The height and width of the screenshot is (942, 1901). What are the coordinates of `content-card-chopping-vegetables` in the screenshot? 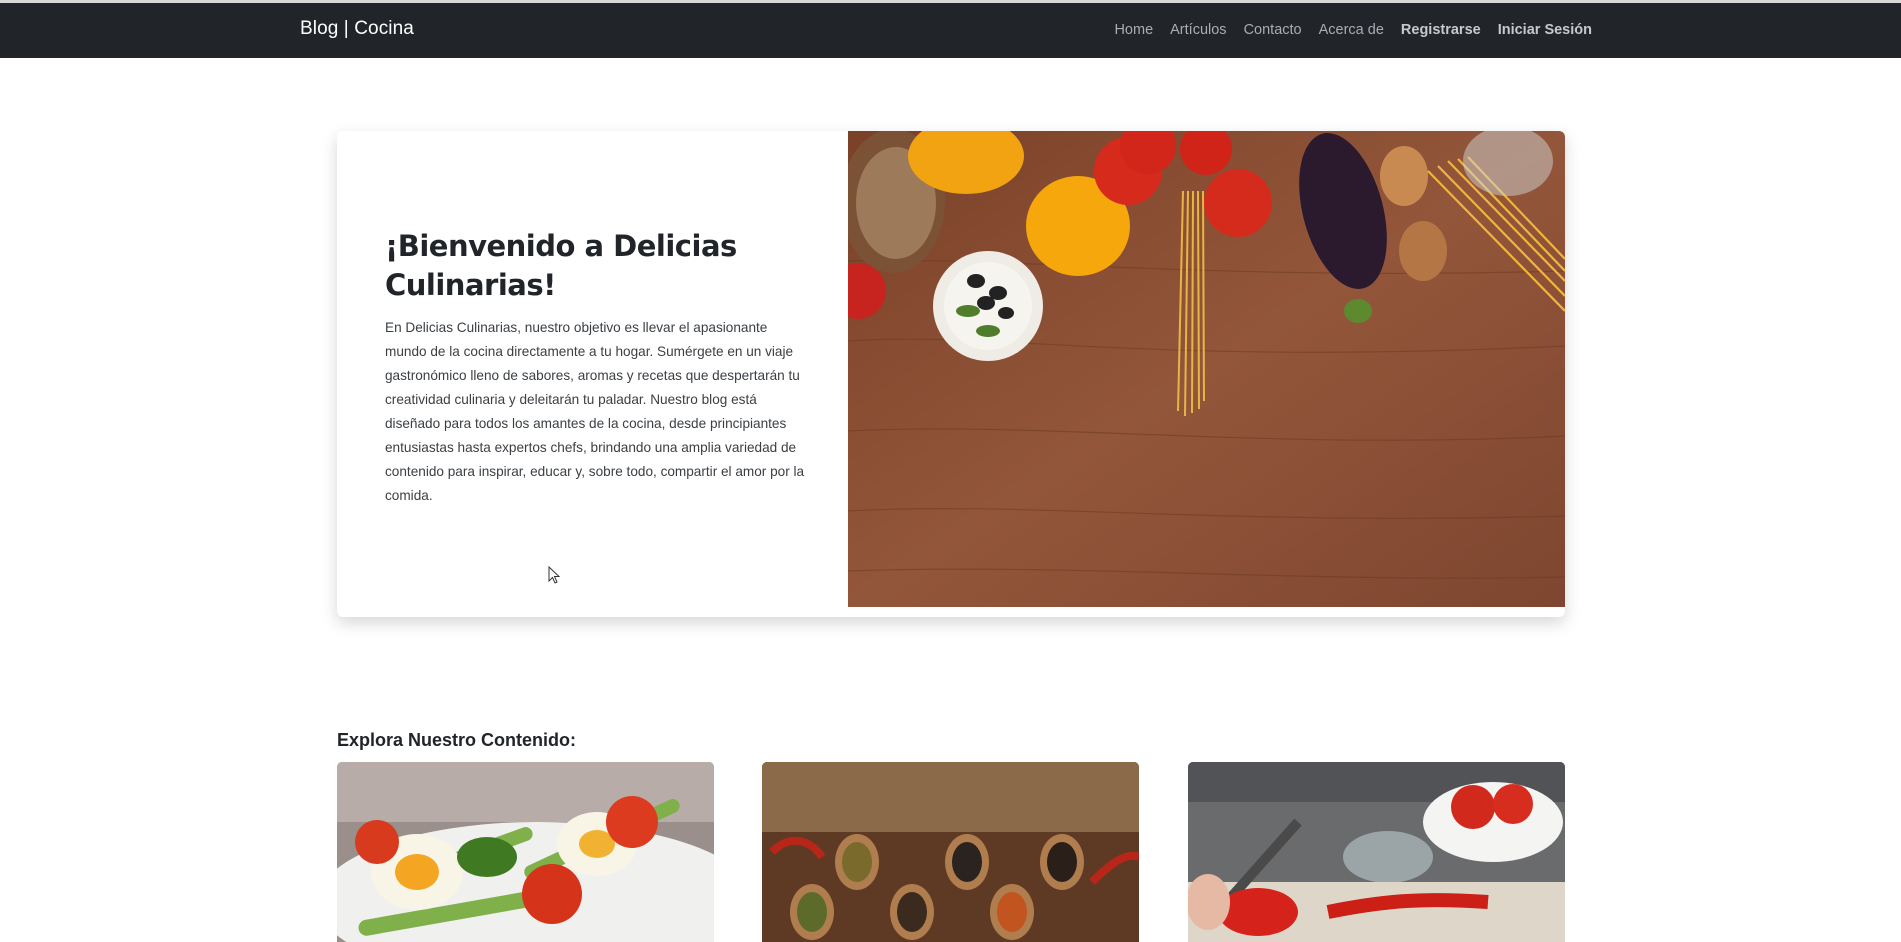 It's located at (1376, 852).